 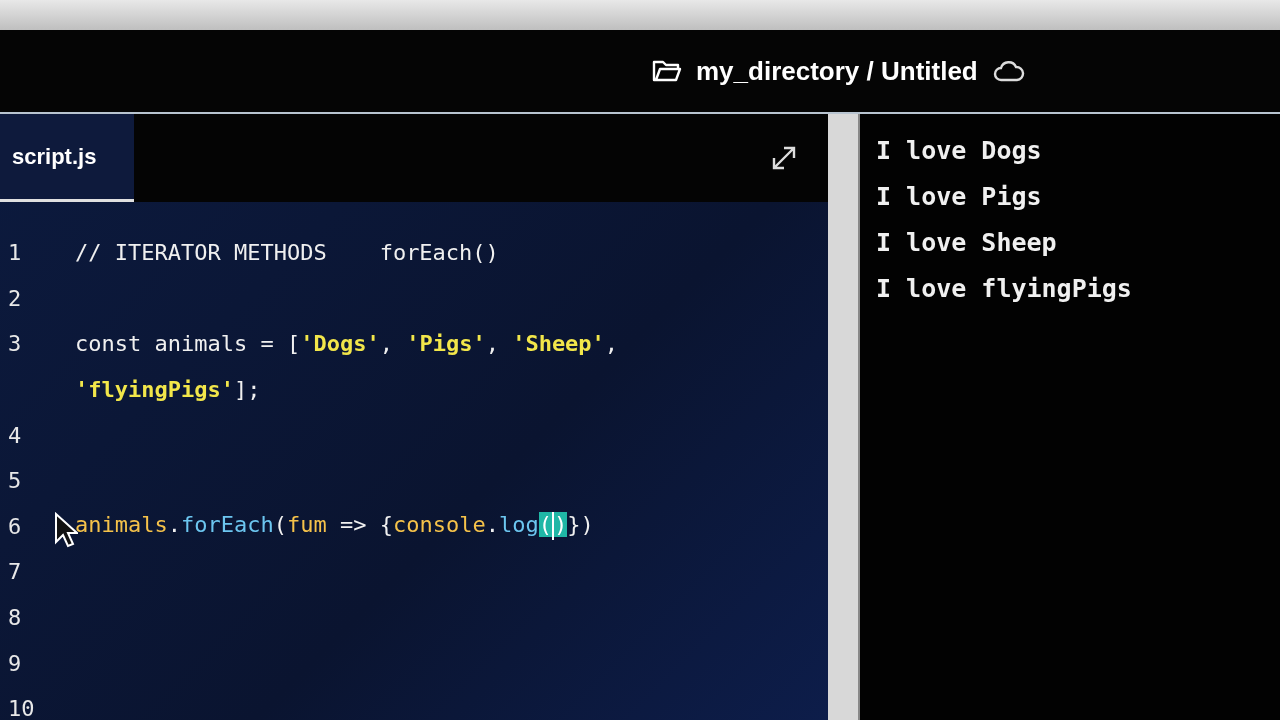 What do you see at coordinates (66, 530) in the screenshot?
I see `mouse-pointer-icon` at bounding box center [66, 530].